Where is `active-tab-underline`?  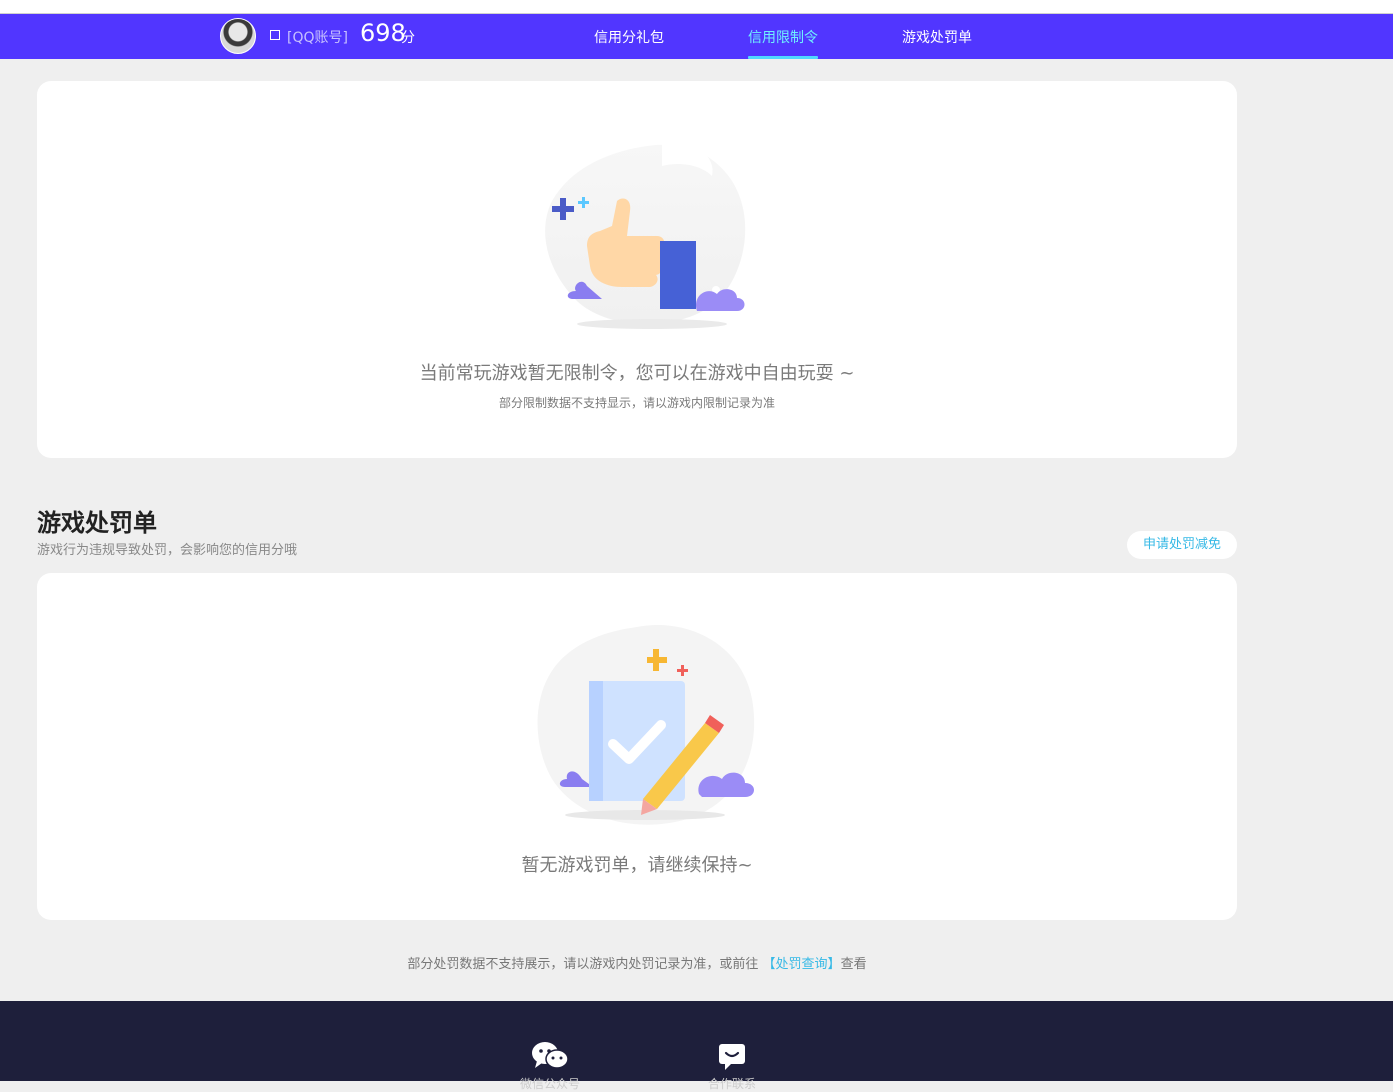
active-tab-underline is located at coordinates (783, 57).